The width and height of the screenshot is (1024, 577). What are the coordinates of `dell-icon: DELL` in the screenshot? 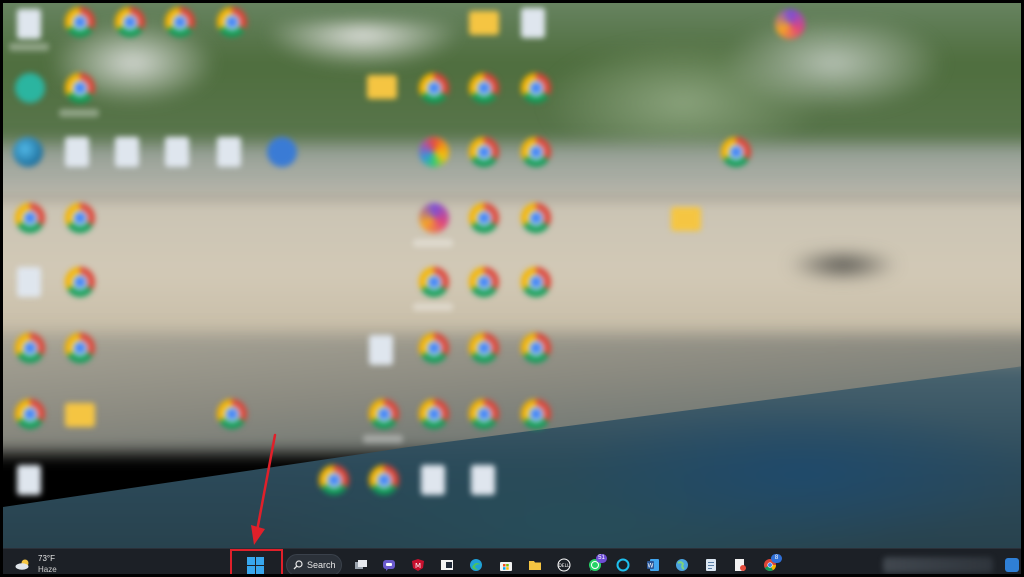 It's located at (564, 565).